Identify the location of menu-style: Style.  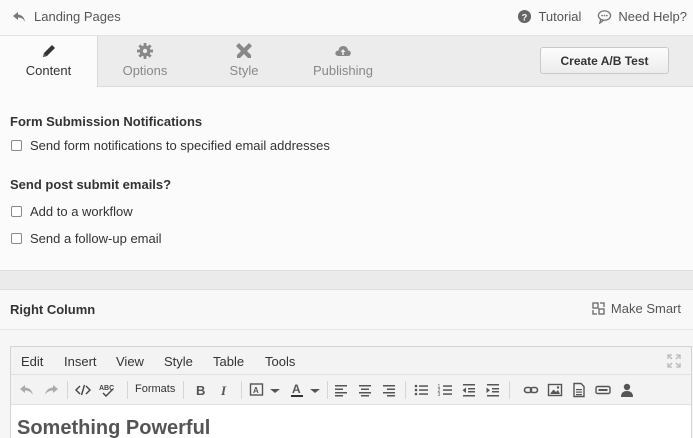
(178, 361).